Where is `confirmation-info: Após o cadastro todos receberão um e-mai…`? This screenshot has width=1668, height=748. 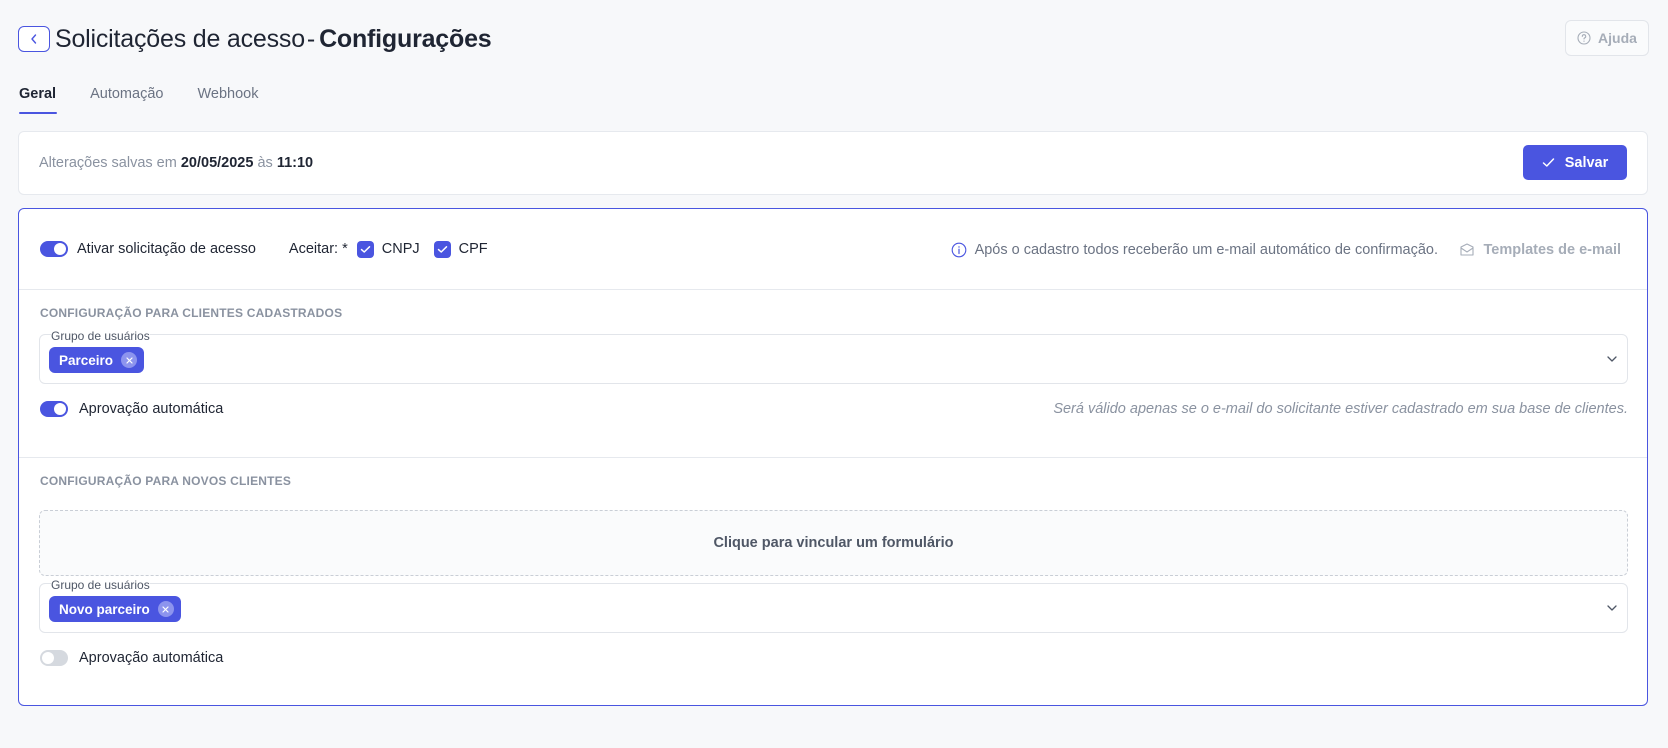
confirmation-info: Após o cadastro todos receberão um e-mai… is located at coordinates (1194, 249).